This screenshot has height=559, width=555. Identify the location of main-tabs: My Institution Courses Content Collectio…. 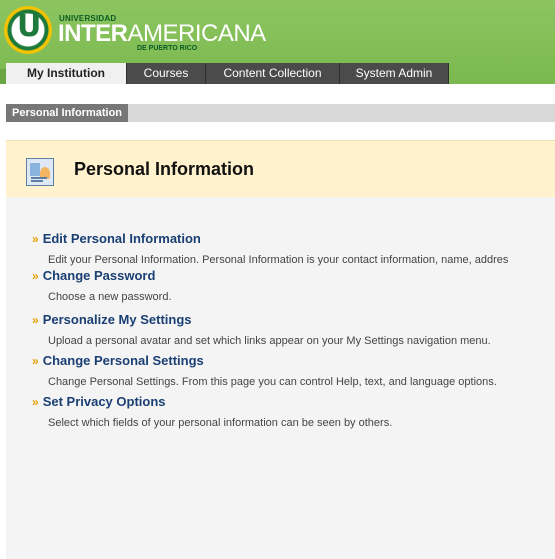
(277, 74).